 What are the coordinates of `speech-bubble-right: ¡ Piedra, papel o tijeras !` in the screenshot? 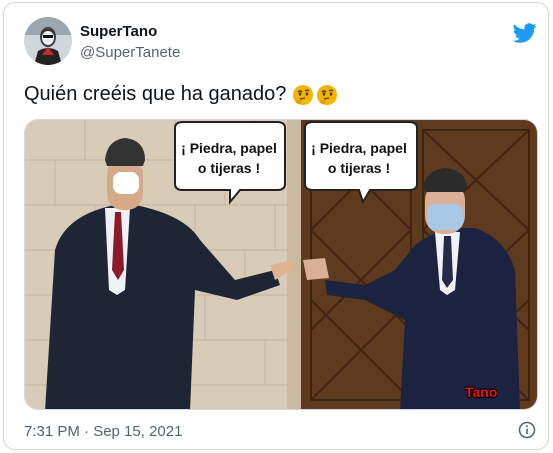 It's located at (359, 158).